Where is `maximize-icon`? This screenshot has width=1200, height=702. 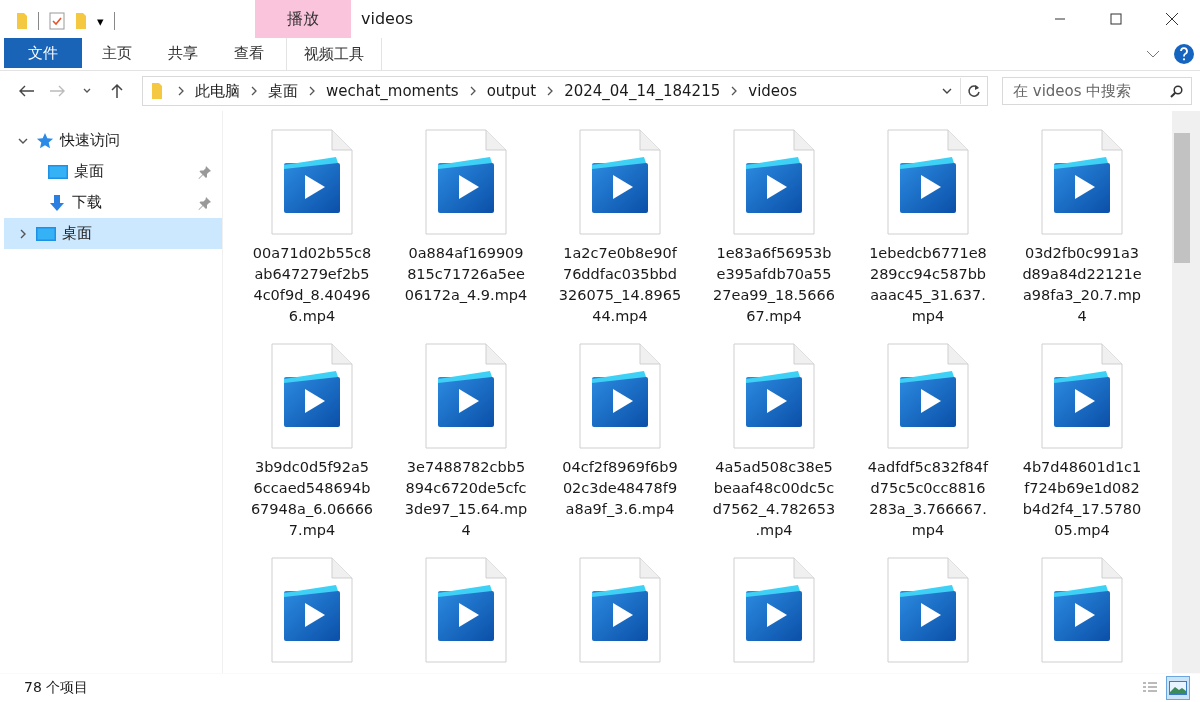 maximize-icon is located at coordinates (1116, 19).